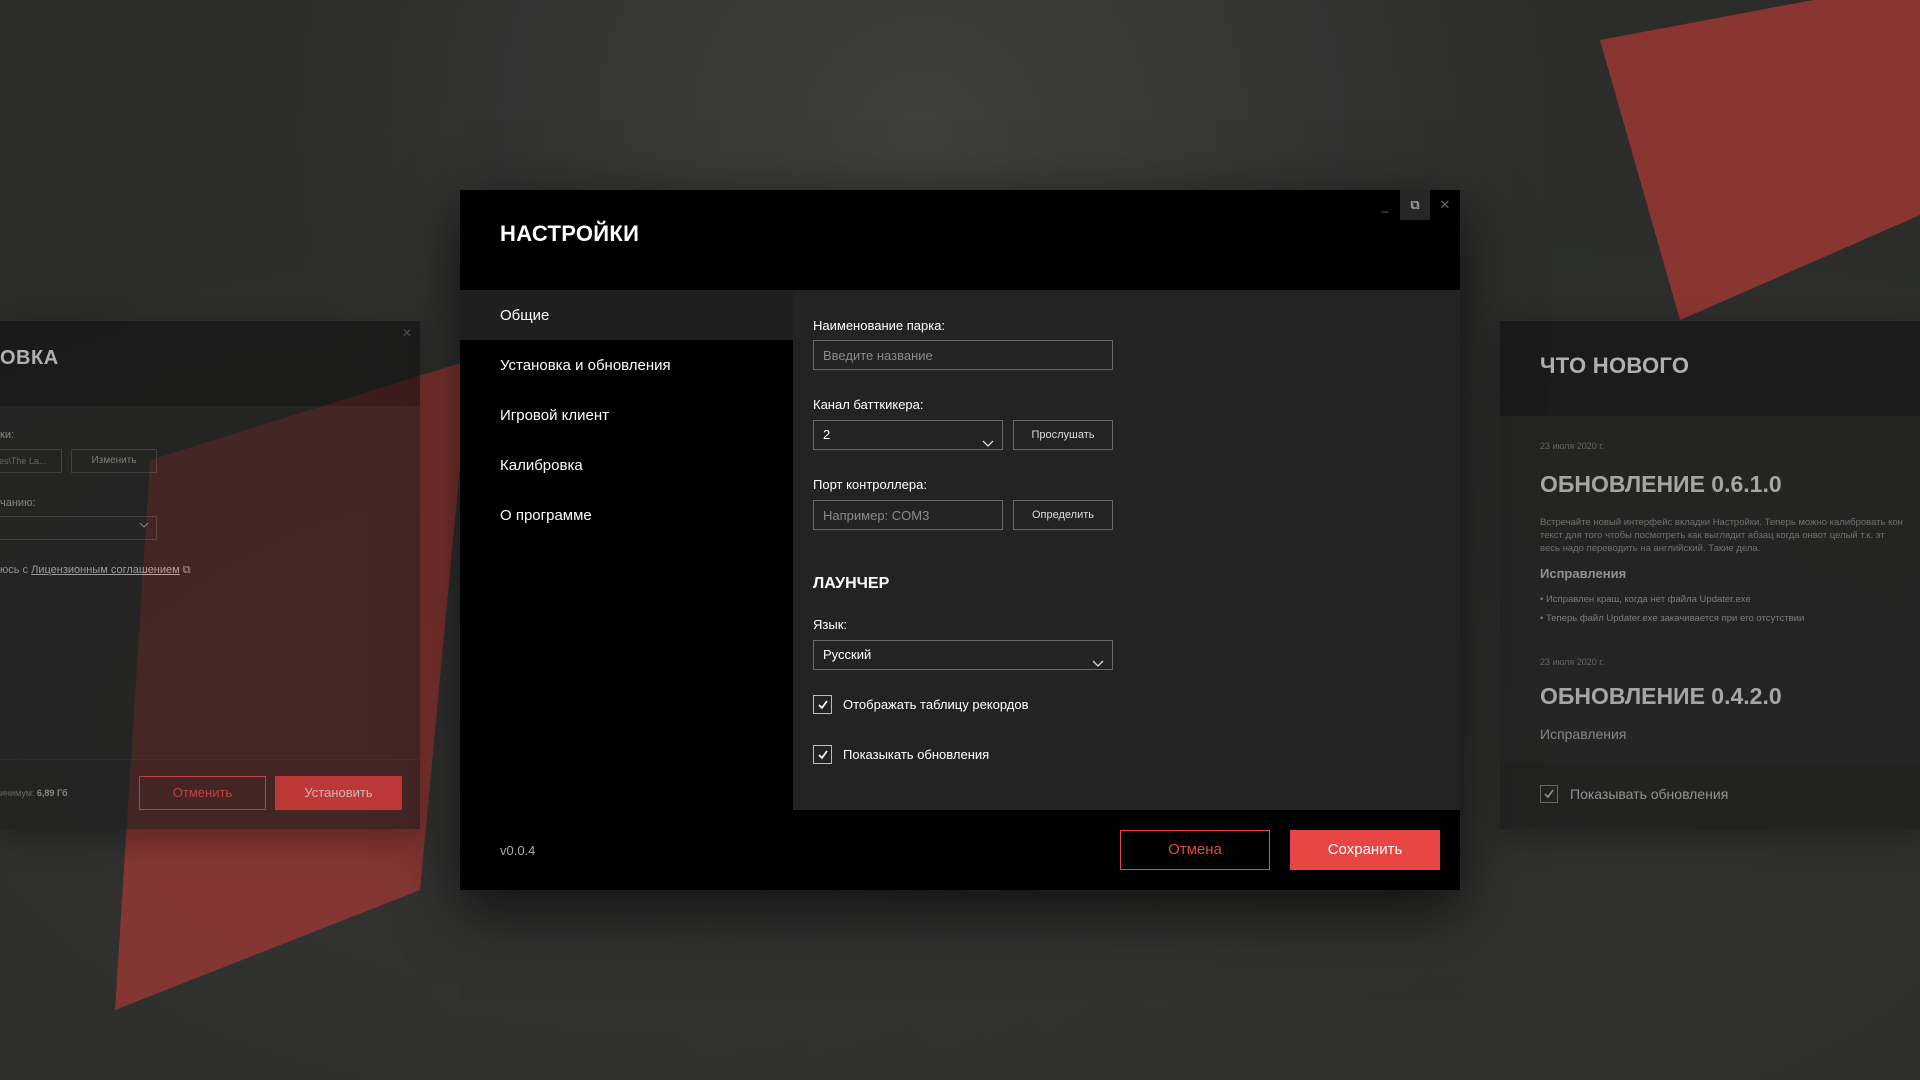  I want to click on page-title: НАСТРОЙКИ, so click(570, 233).